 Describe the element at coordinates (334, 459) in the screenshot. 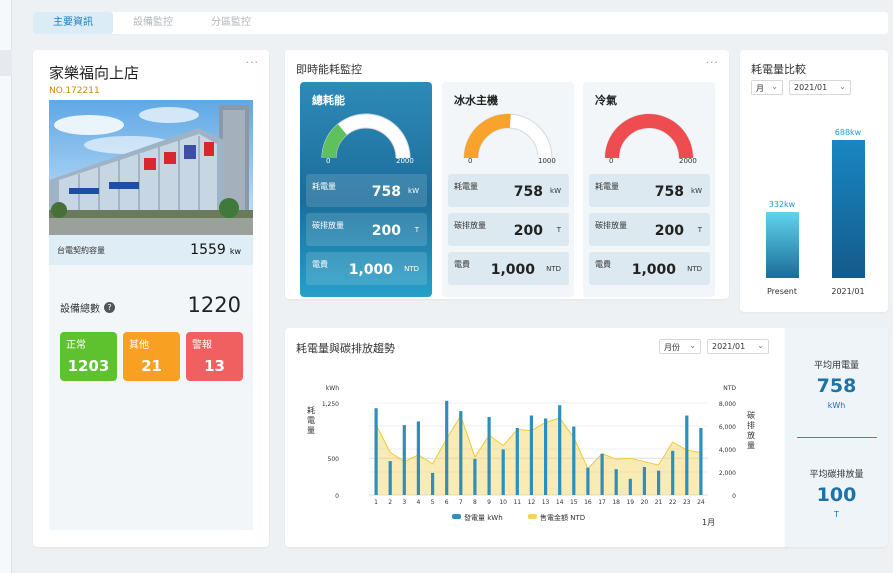

I see `y-tick-label: 500` at that location.